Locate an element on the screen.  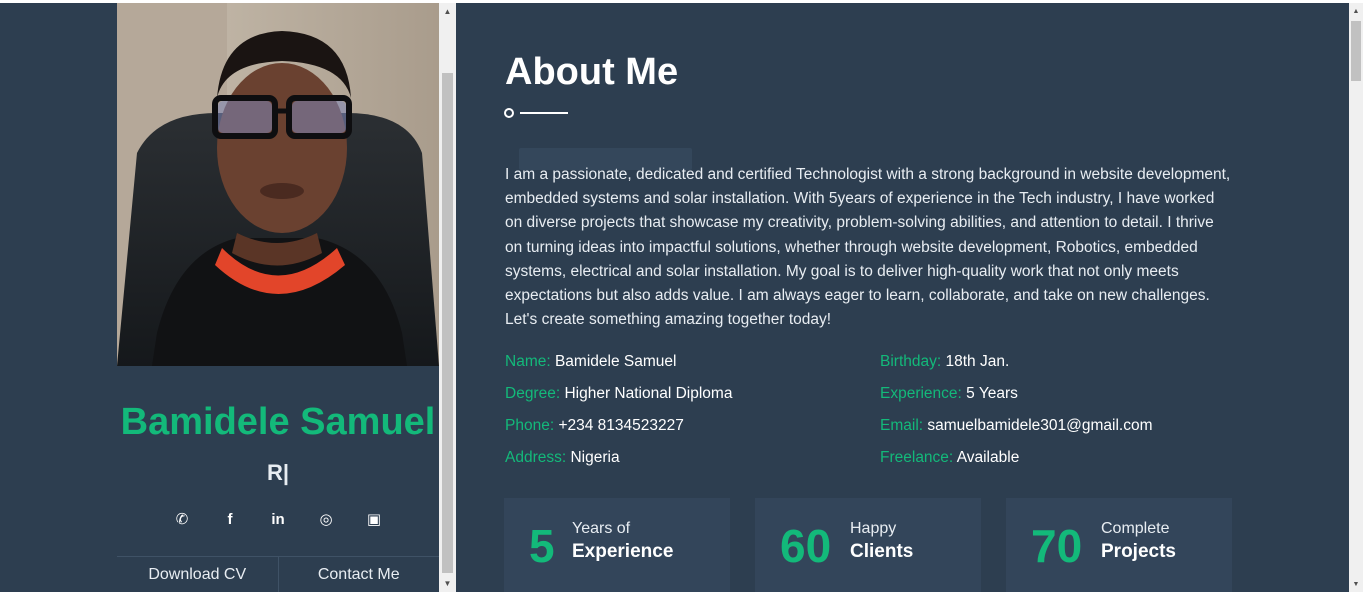
sidebar-actions: Download CV Contact Me is located at coordinates (278, 574).